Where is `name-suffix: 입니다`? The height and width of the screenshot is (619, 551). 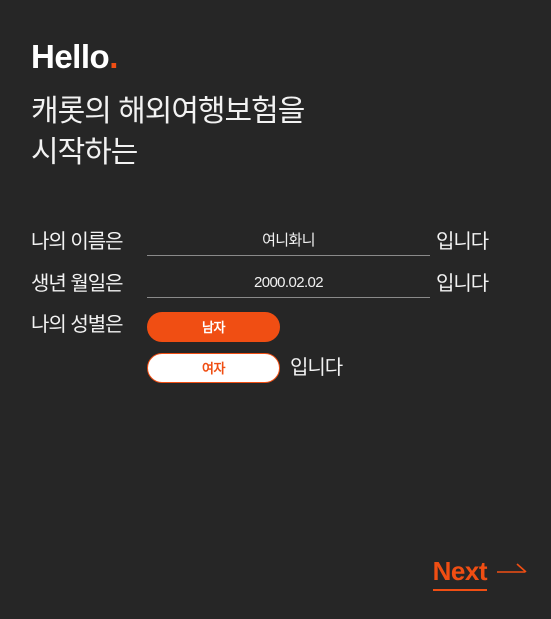 name-suffix: 입니다 is located at coordinates (462, 242).